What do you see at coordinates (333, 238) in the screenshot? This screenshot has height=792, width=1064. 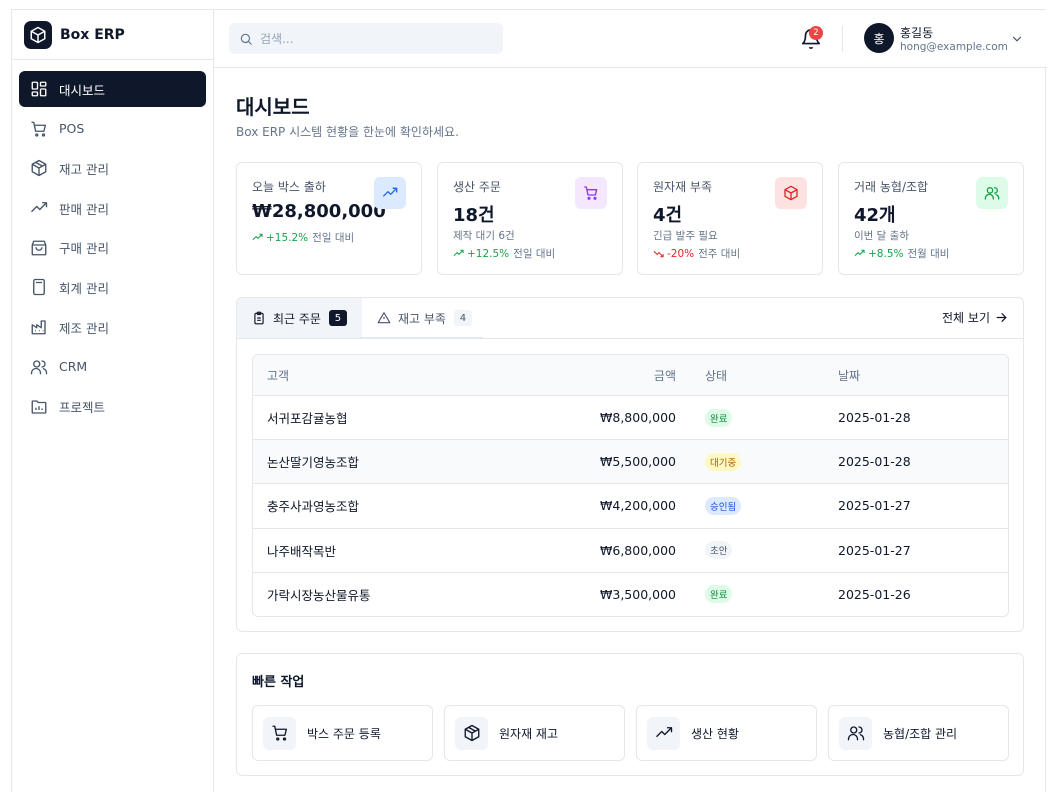 I see `stat-compare: 전일 대비` at bounding box center [333, 238].